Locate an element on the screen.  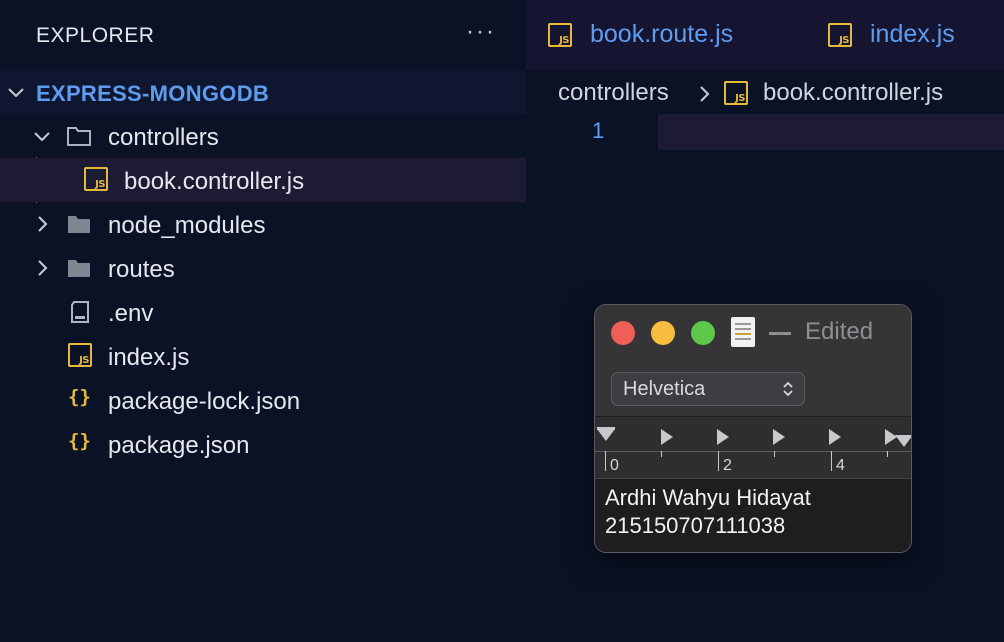
tab-index-js: JS index.js is located at coordinates (913, 35).